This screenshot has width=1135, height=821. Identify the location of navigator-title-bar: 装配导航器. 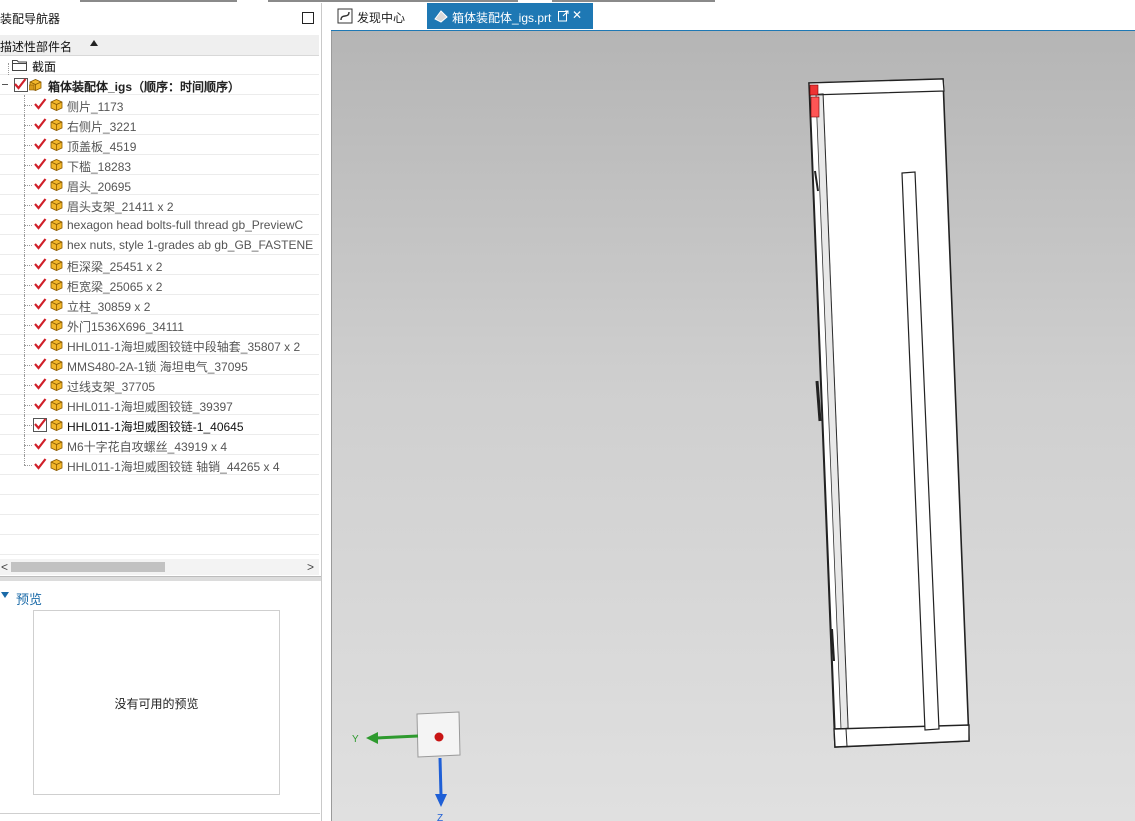
(160, 17).